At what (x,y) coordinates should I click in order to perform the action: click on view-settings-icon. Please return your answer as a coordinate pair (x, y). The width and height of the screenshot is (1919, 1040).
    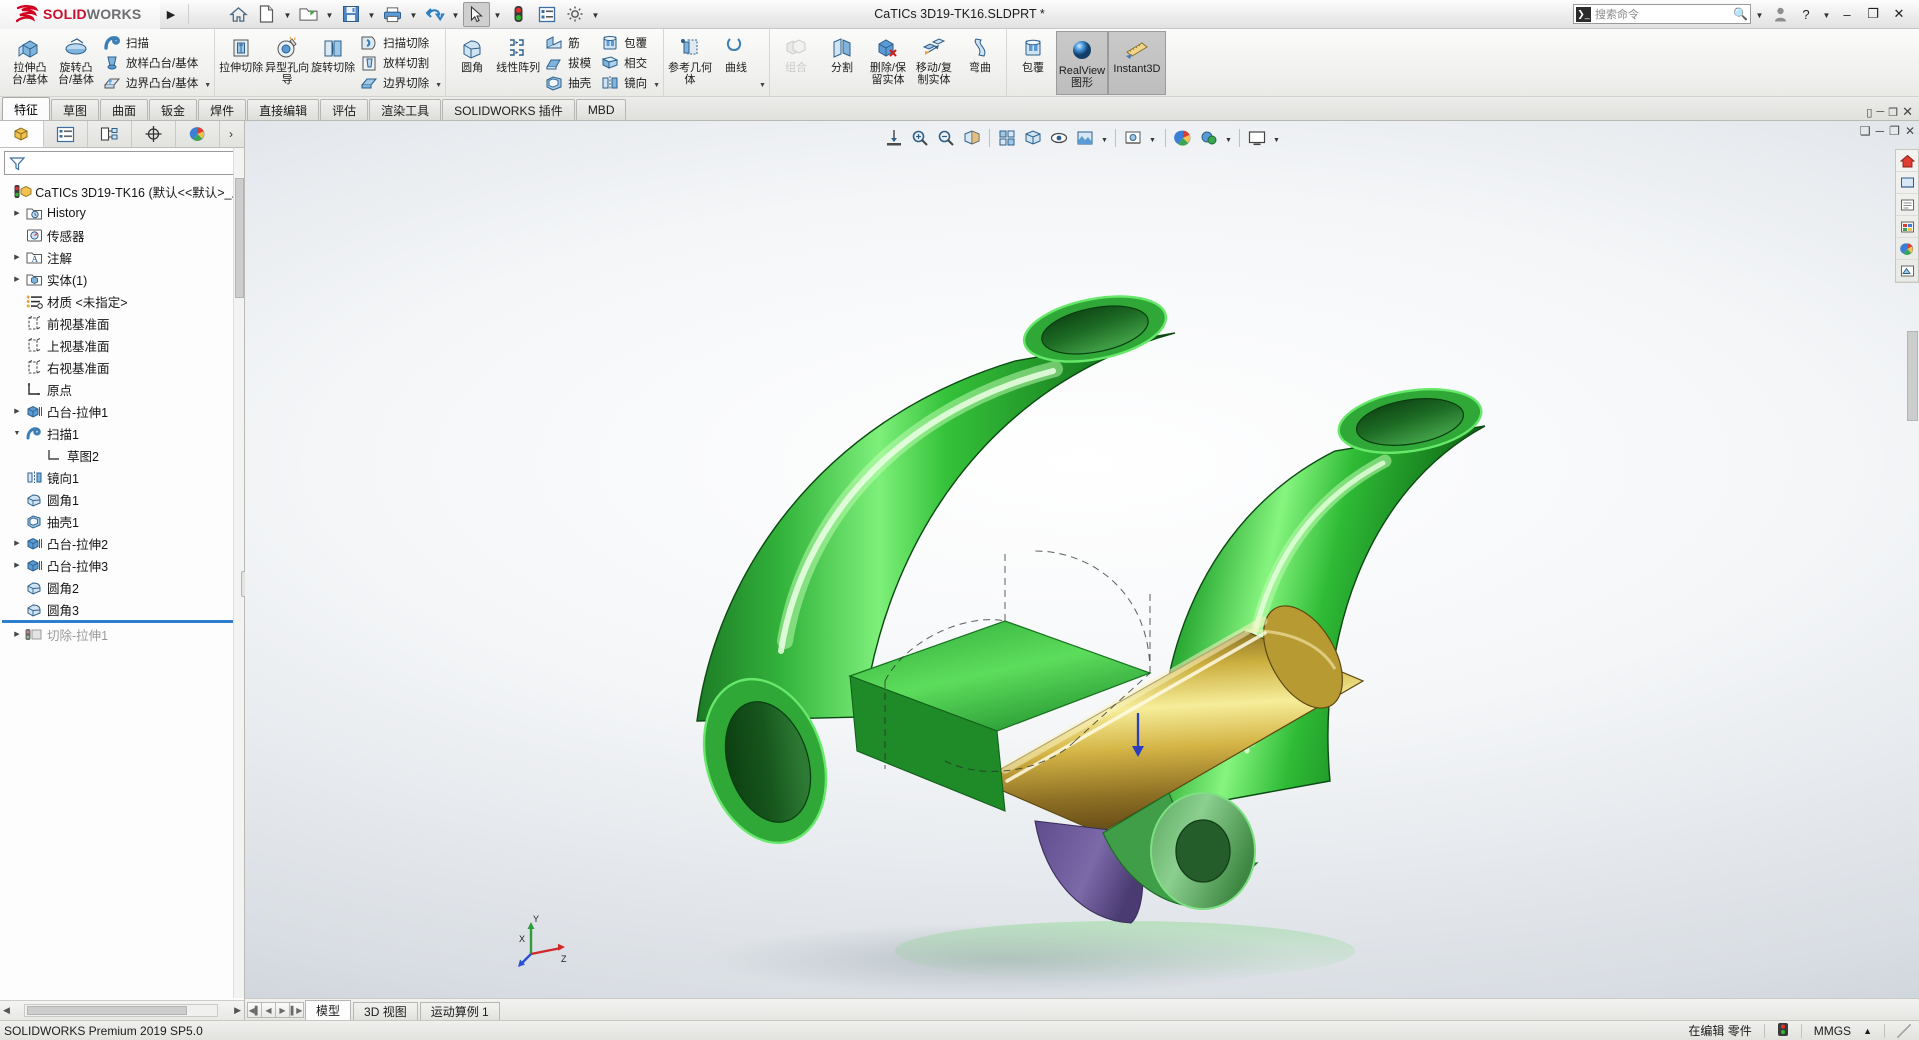
    Looking at the image, I should click on (1133, 138).